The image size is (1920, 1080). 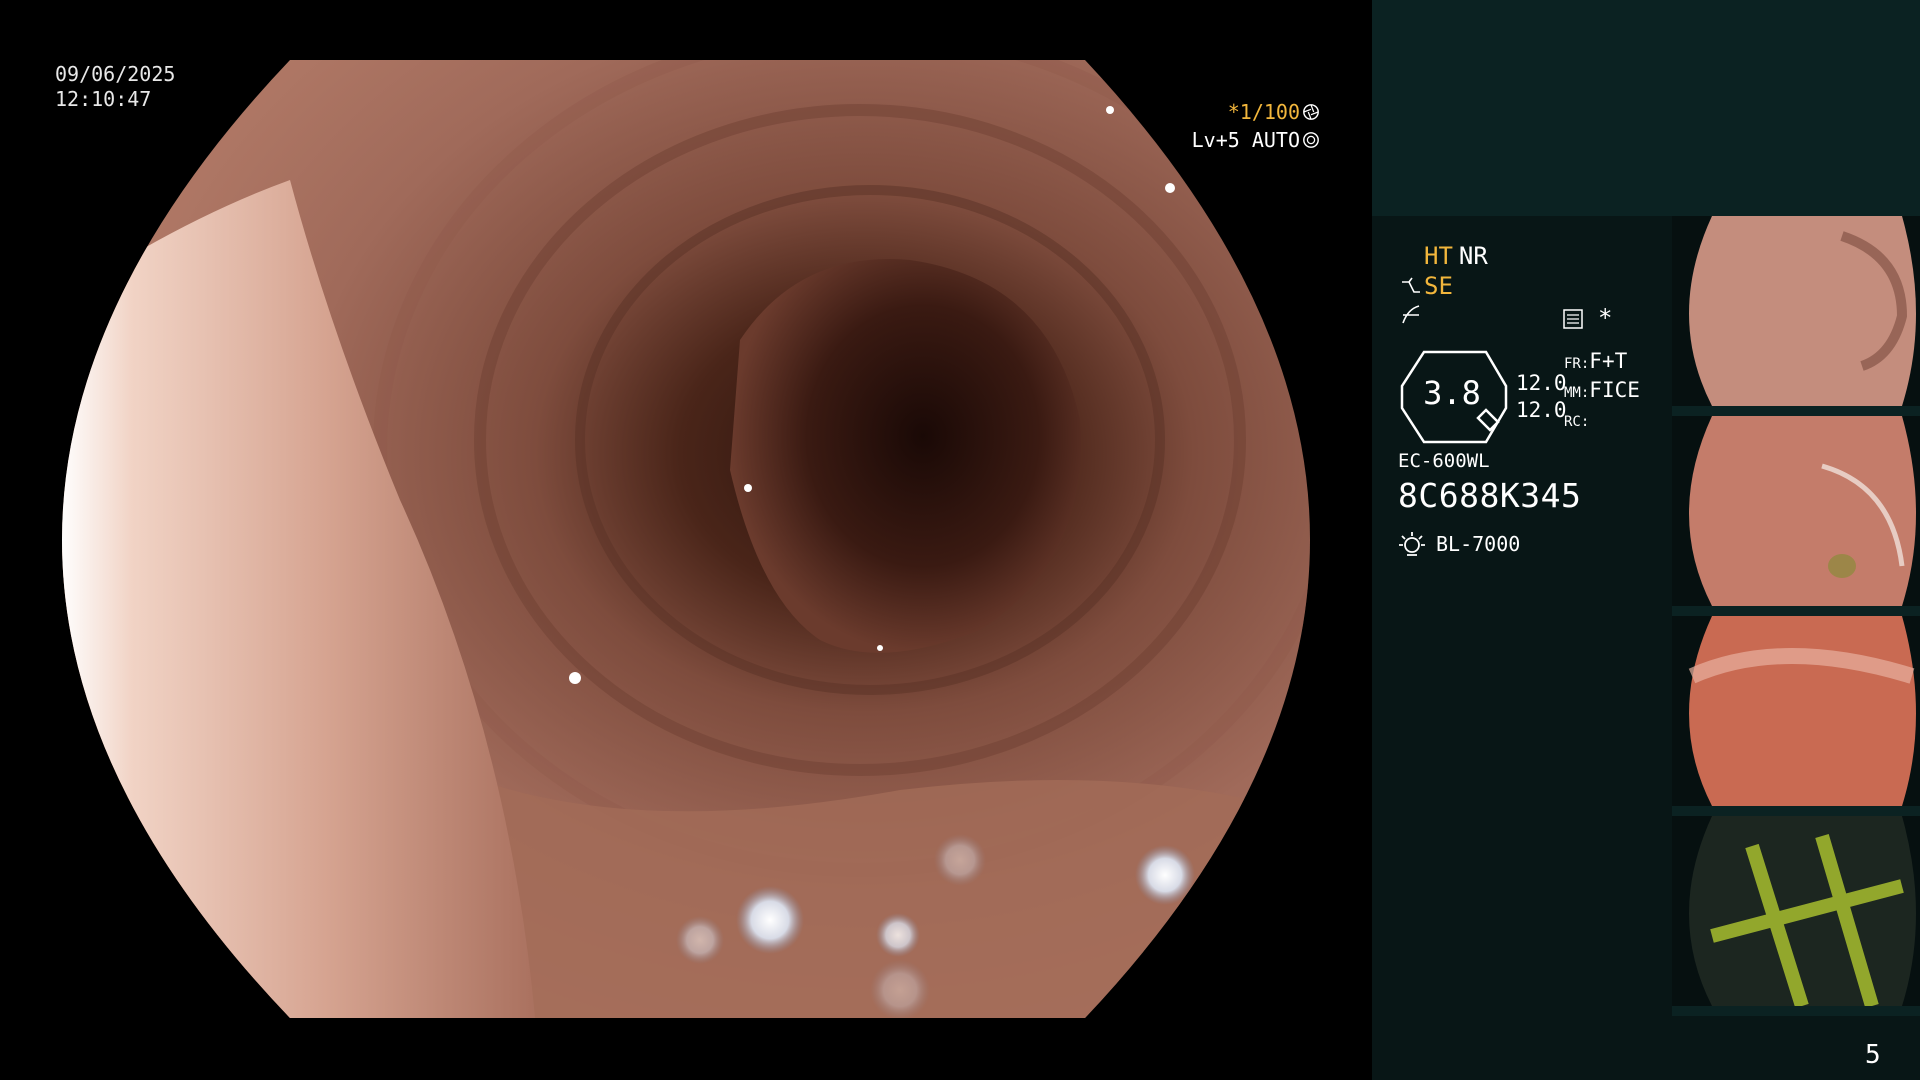 What do you see at coordinates (1614, 390) in the screenshot?
I see `mode-value: FICE` at bounding box center [1614, 390].